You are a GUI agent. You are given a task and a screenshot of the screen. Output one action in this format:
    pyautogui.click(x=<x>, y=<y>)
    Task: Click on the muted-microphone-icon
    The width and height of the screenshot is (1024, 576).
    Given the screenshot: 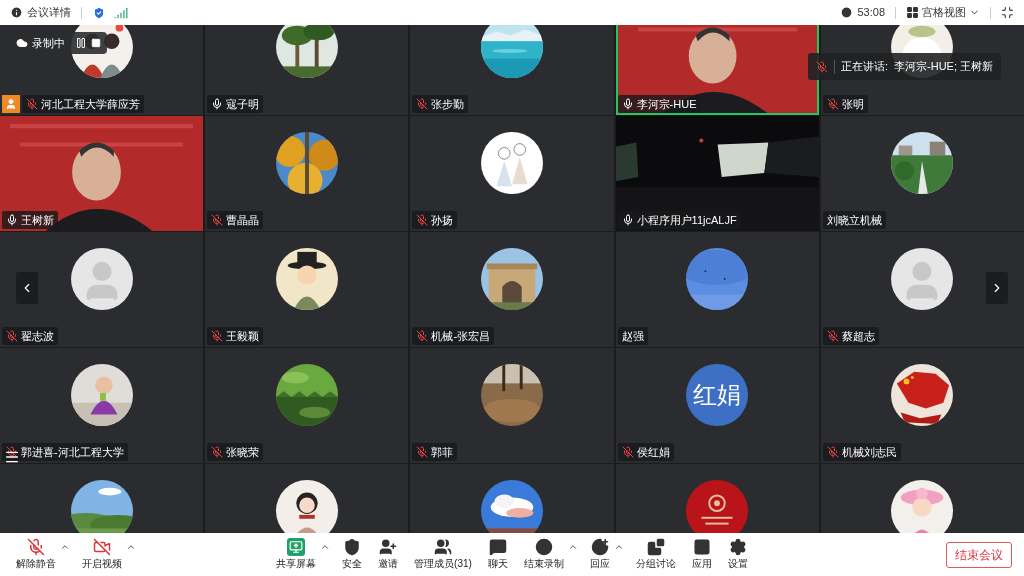 What is the action you would take?
    pyautogui.click(x=822, y=66)
    